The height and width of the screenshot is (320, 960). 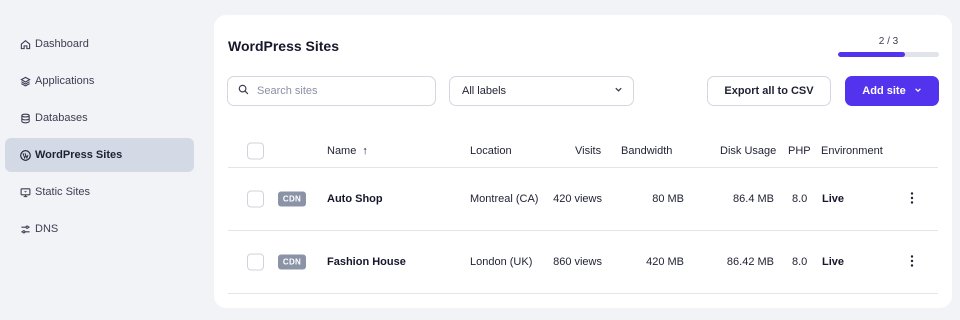 What do you see at coordinates (366, 262) in the screenshot?
I see `site-name: Fashion House` at bounding box center [366, 262].